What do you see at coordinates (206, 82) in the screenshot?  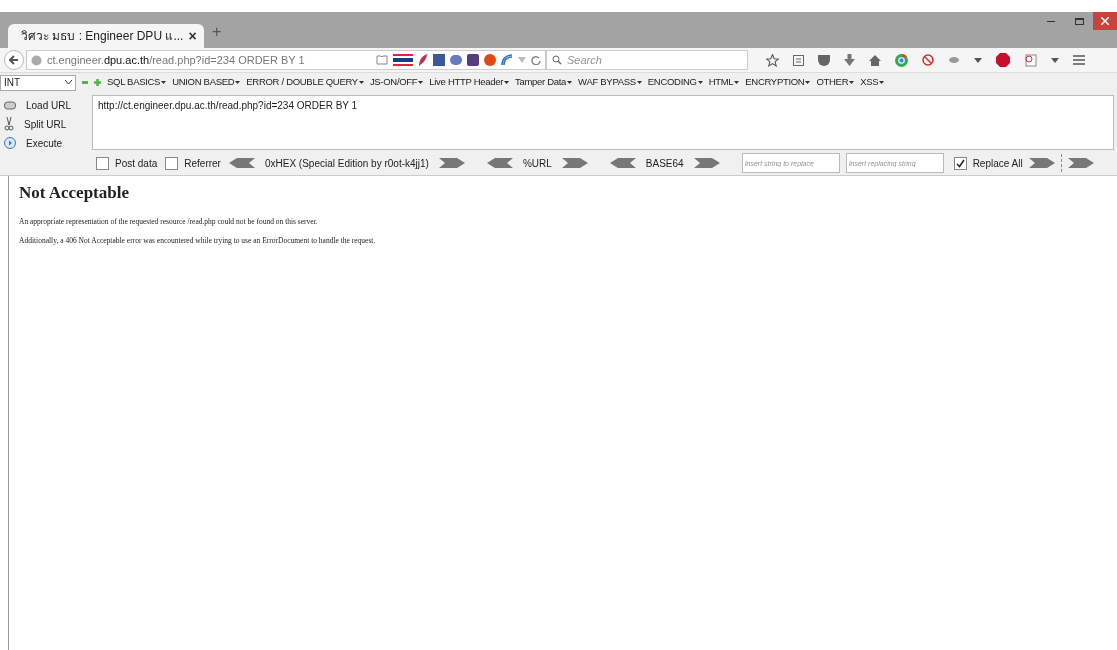 I see `menu-item: UNION BASED` at bounding box center [206, 82].